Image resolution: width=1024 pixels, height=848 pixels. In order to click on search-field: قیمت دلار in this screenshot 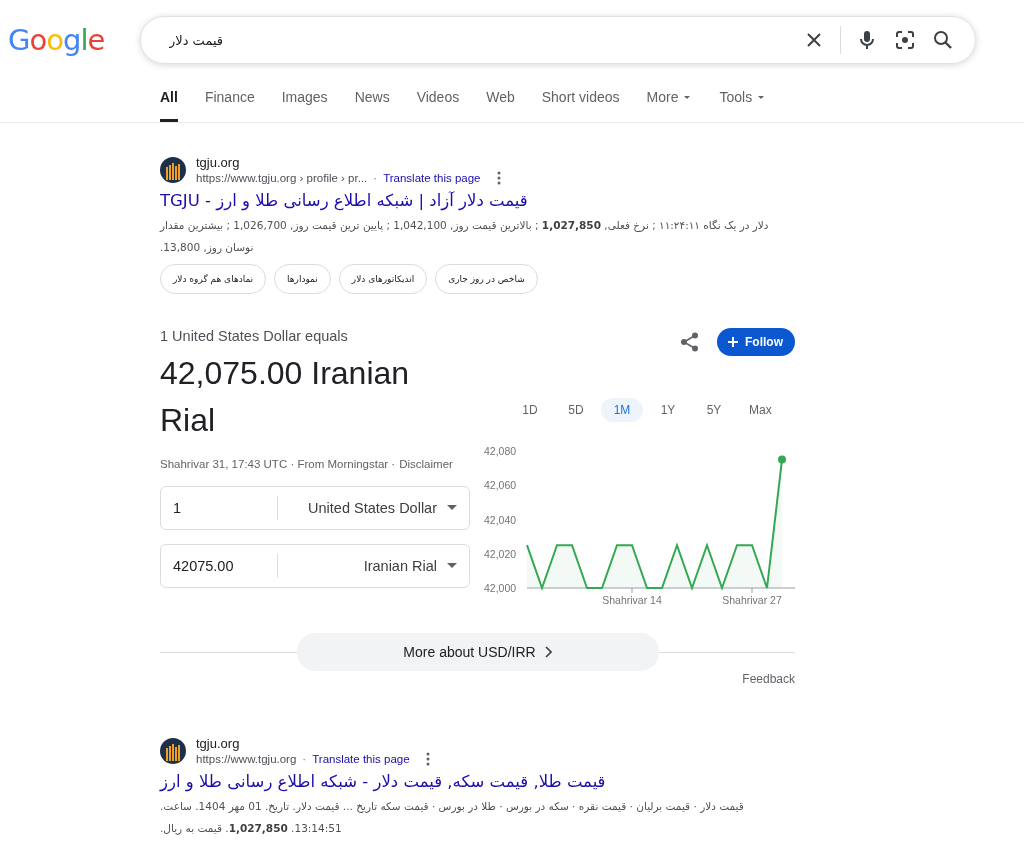, I will do `click(484, 40)`.